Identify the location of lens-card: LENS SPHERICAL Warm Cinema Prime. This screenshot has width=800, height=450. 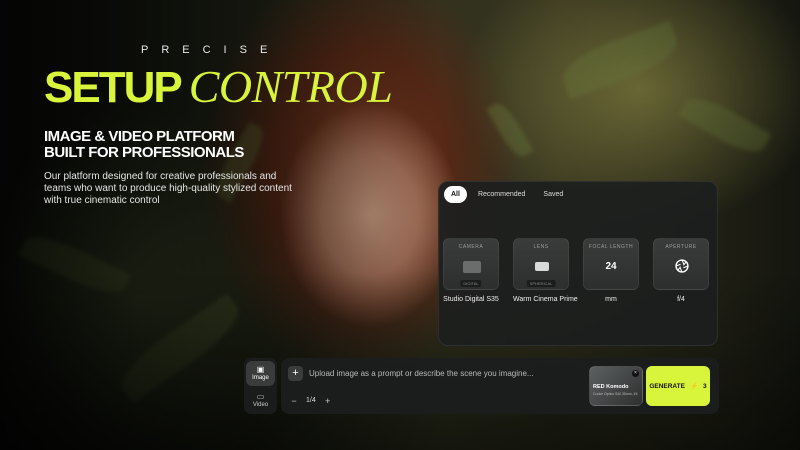
(545, 270).